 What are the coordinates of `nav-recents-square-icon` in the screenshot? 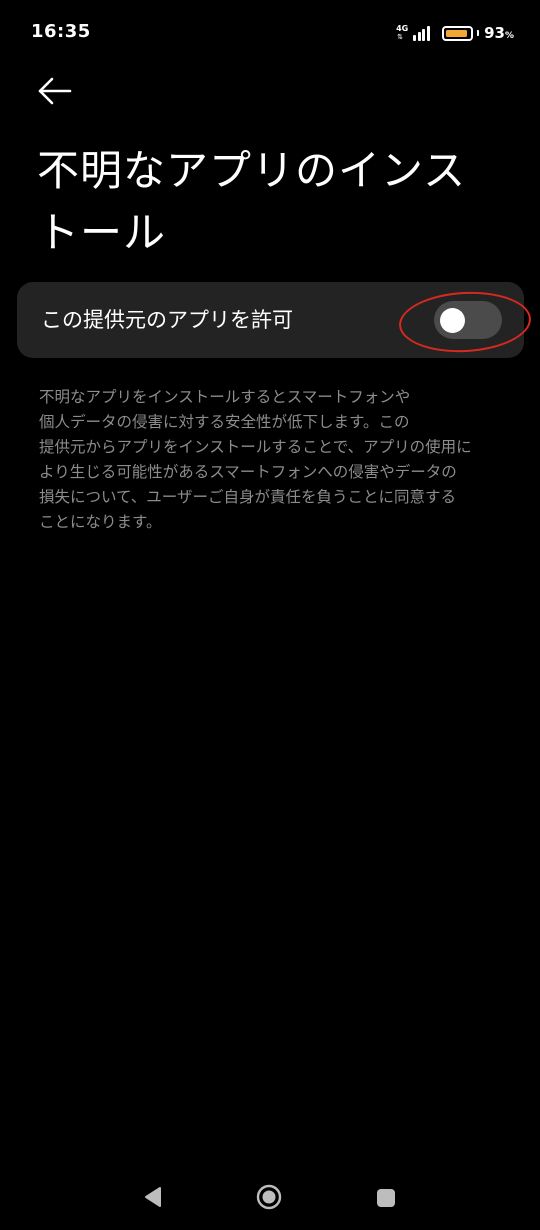 It's located at (386, 1198).